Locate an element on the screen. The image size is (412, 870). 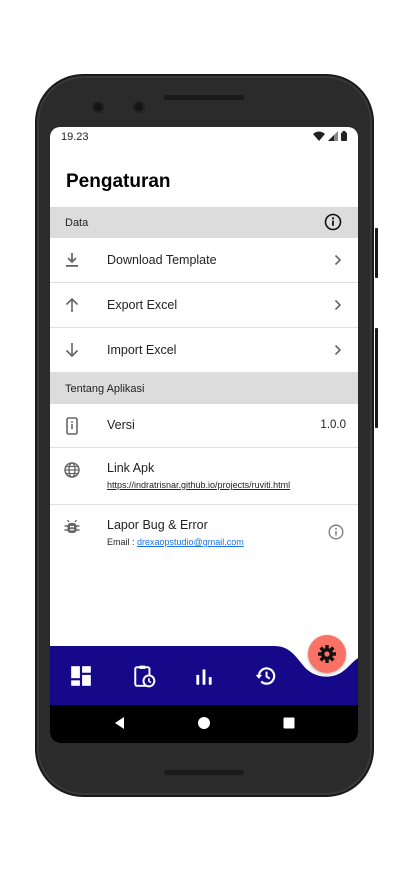
clipboard-clock-icon is located at coordinates (144, 676).